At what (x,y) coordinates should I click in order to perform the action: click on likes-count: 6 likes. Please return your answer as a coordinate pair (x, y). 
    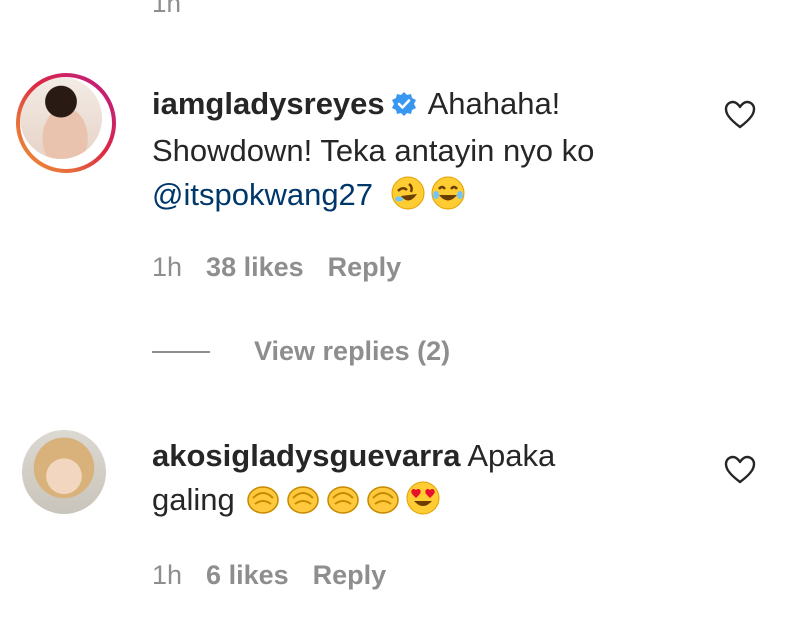
    Looking at the image, I should click on (247, 575).